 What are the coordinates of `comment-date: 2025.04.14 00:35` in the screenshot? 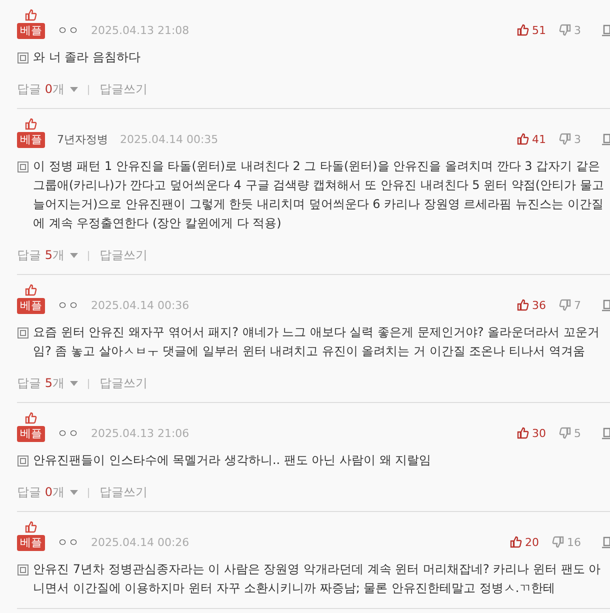 It's located at (169, 140).